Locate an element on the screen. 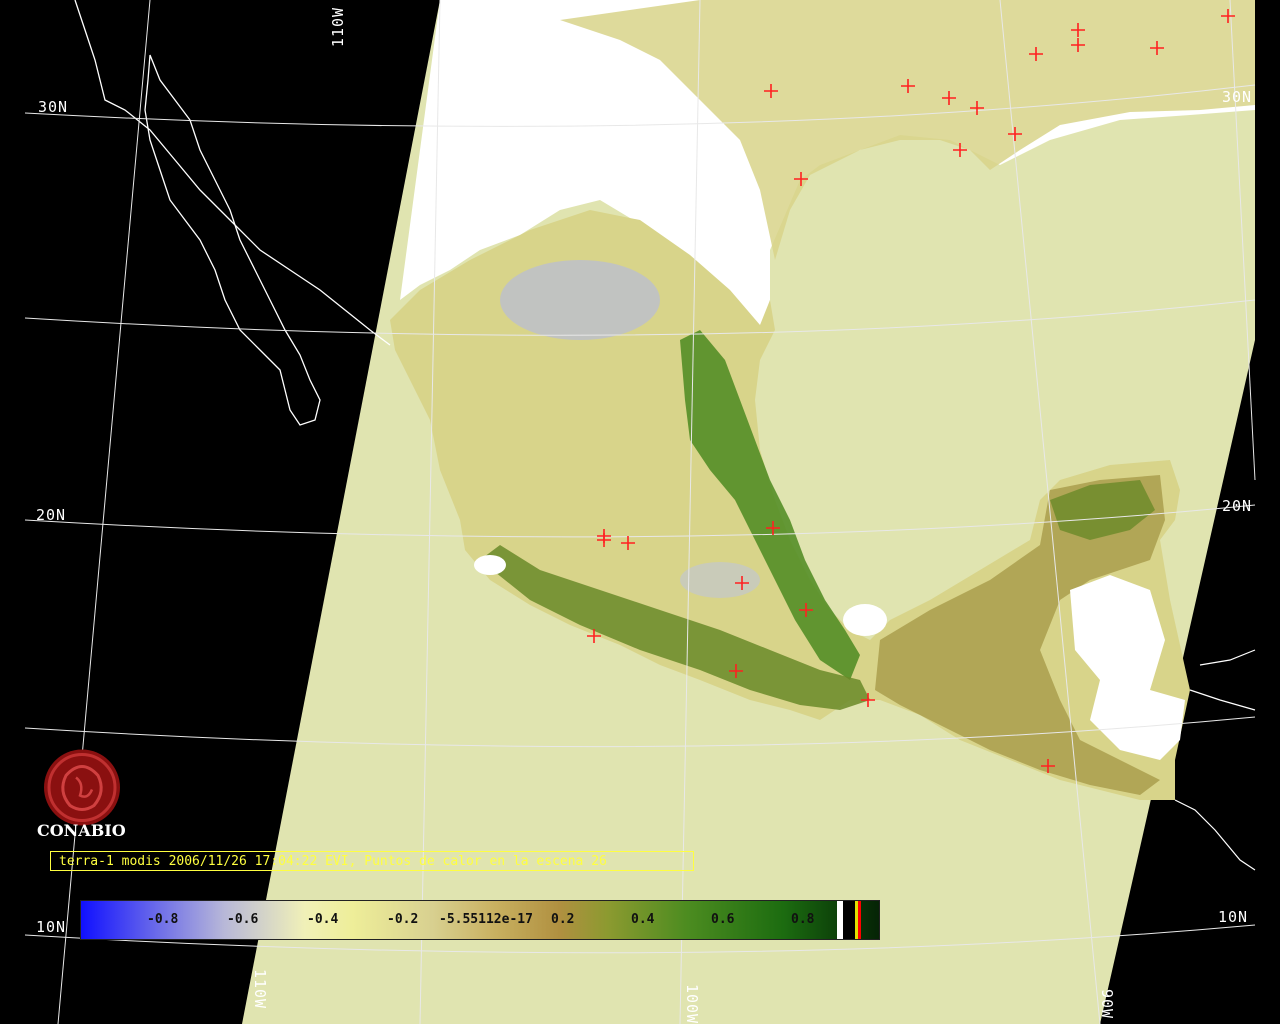 The image size is (1280, 1024). scale-tick-7: 0.4 is located at coordinates (643, 919).